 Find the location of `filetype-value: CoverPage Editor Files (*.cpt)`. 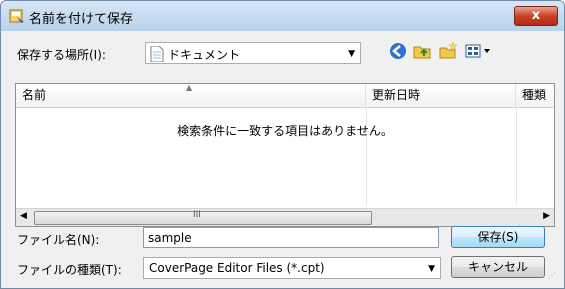

filetype-value: CoverPage Editor Files (*.cpt) is located at coordinates (237, 268).